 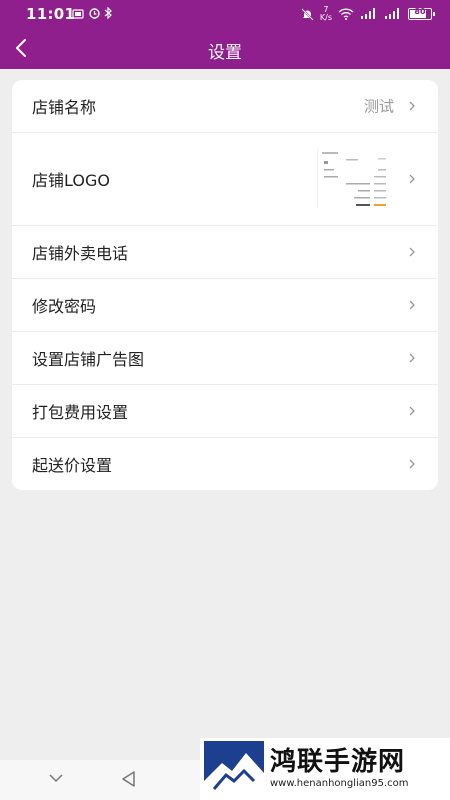 I want to click on nav-bar: 设置, so click(x=225, y=48).